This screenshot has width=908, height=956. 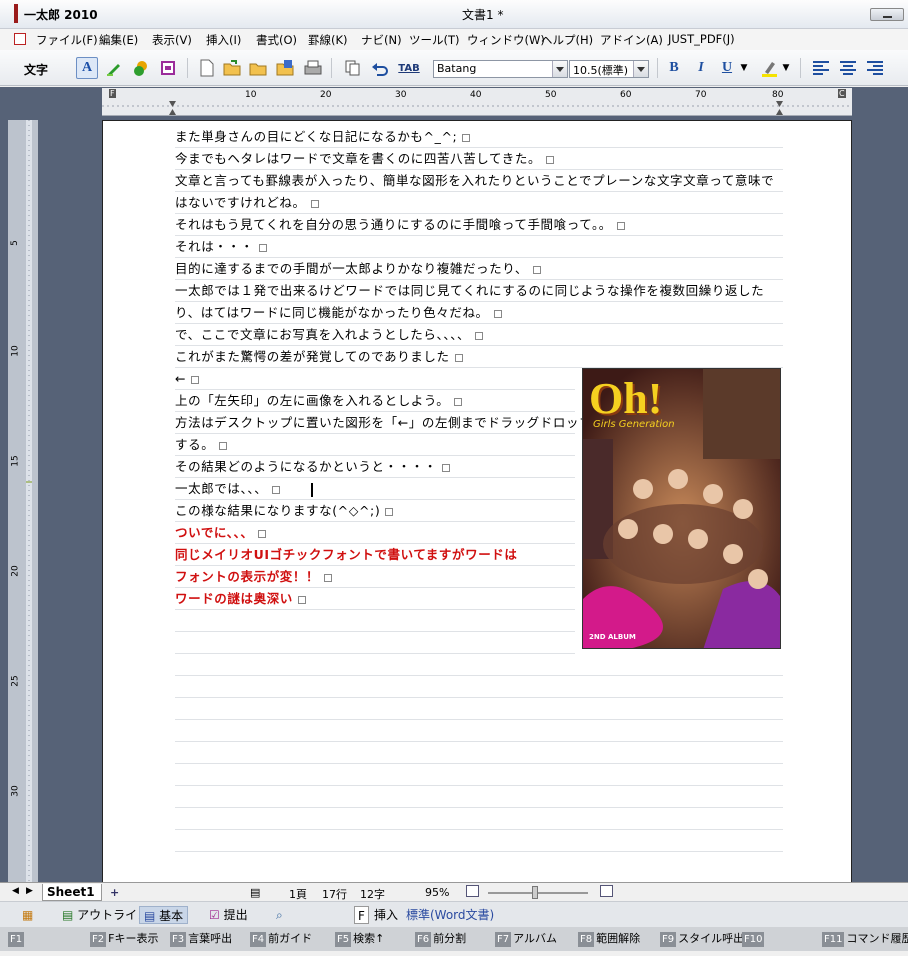 What do you see at coordinates (526, 939) in the screenshot?
I see `fkey-f7: F7 アルバム` at bounding box center [526, 939].